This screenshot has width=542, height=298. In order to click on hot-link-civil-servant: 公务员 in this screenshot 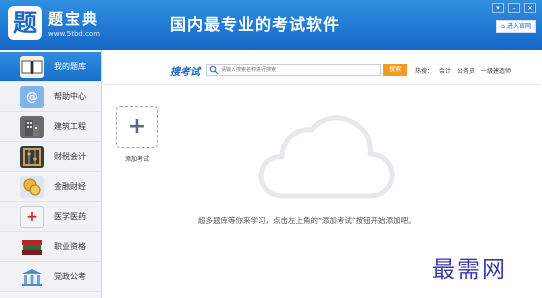, I will do `click(466, 70)`.